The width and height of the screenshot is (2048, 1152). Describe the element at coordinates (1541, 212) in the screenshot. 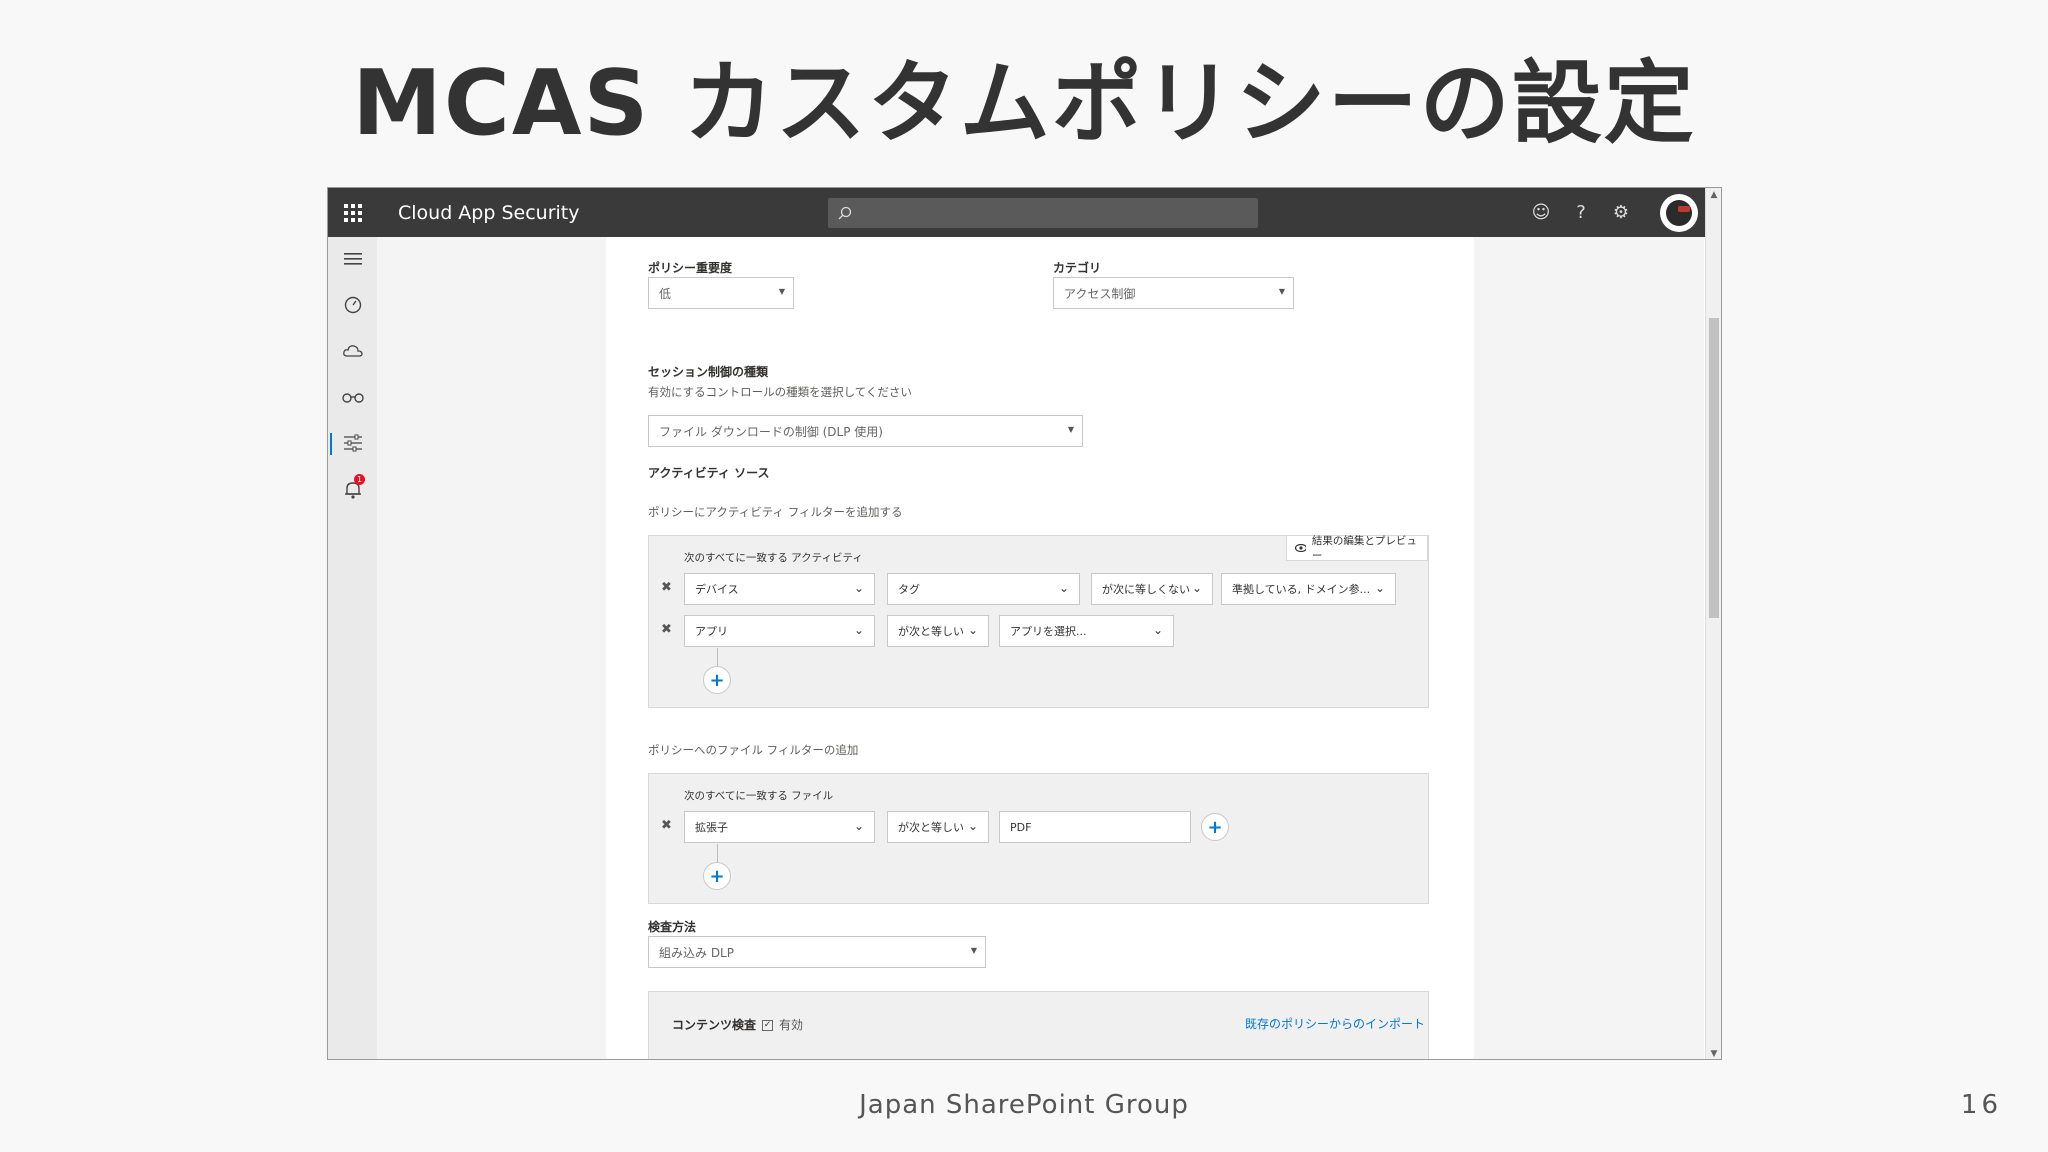

I see `smiley-icon: ☺` at that location.